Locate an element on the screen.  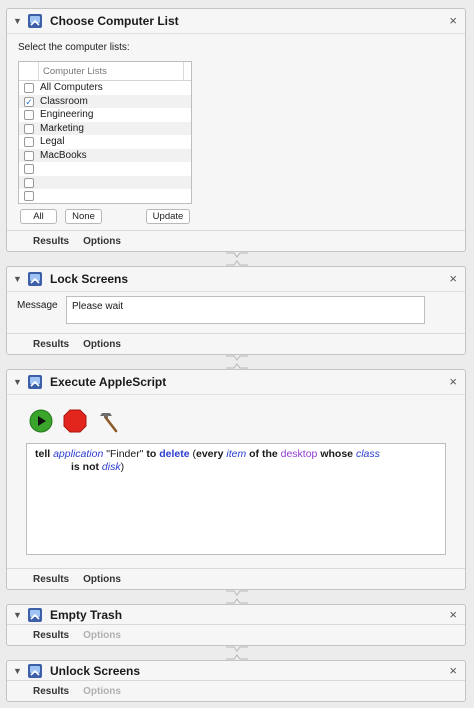
action-body: Message Please wait Results Options is located at coordinates (236, 323).